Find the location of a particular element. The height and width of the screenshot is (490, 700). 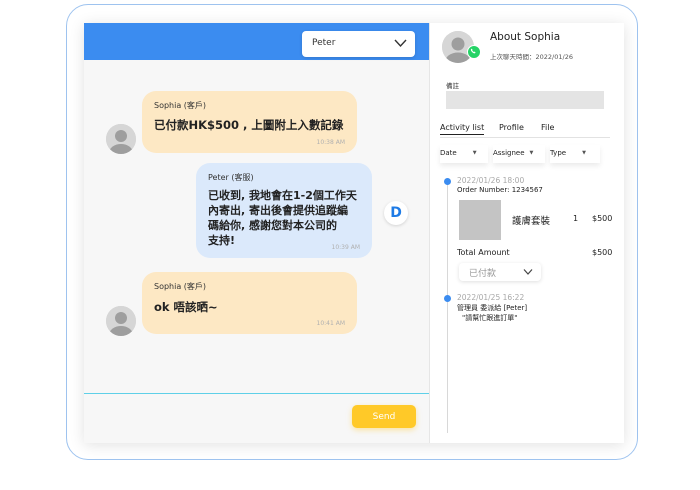

contact-select: Peter is located at coordinates (358, 44).